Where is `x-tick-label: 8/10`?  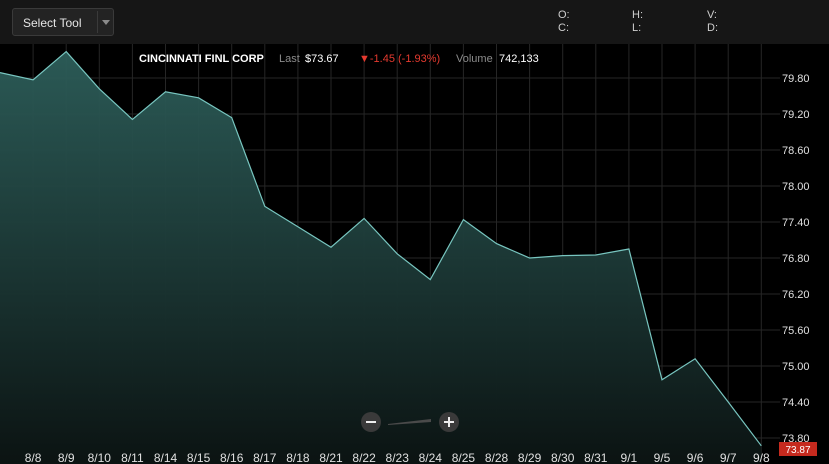 x-tick-label: 8/10 is located at coordinates (100, 457).